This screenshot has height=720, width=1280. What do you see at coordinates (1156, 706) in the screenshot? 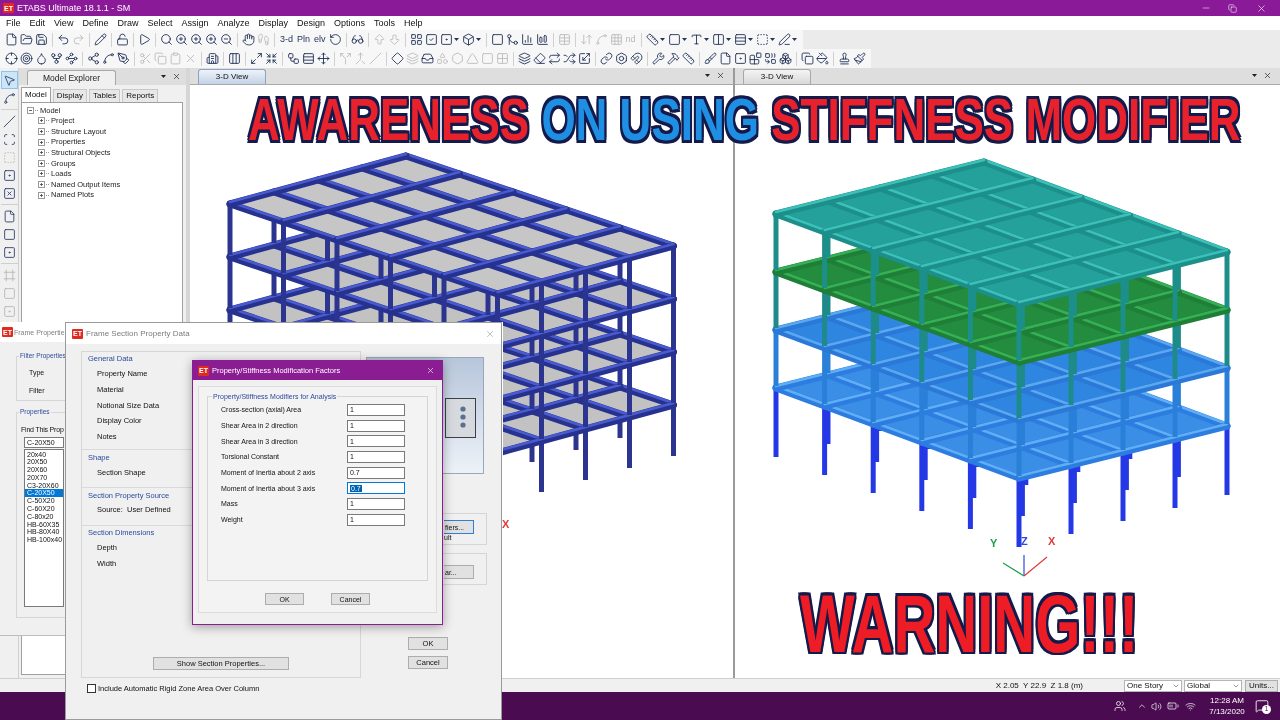
I see `speaker-icon` at bounding box center [1156, 706].